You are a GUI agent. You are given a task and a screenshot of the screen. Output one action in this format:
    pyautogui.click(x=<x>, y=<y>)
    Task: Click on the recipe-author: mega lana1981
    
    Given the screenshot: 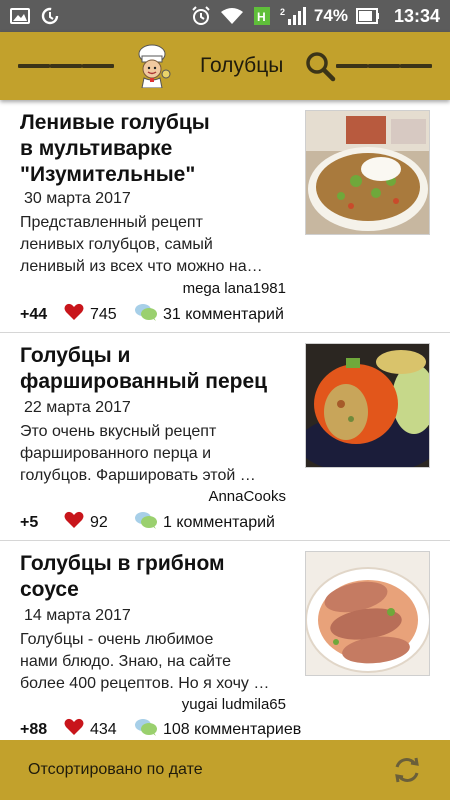 What is the action you would take?
    pyautogui.click(x=143, y=288)
    